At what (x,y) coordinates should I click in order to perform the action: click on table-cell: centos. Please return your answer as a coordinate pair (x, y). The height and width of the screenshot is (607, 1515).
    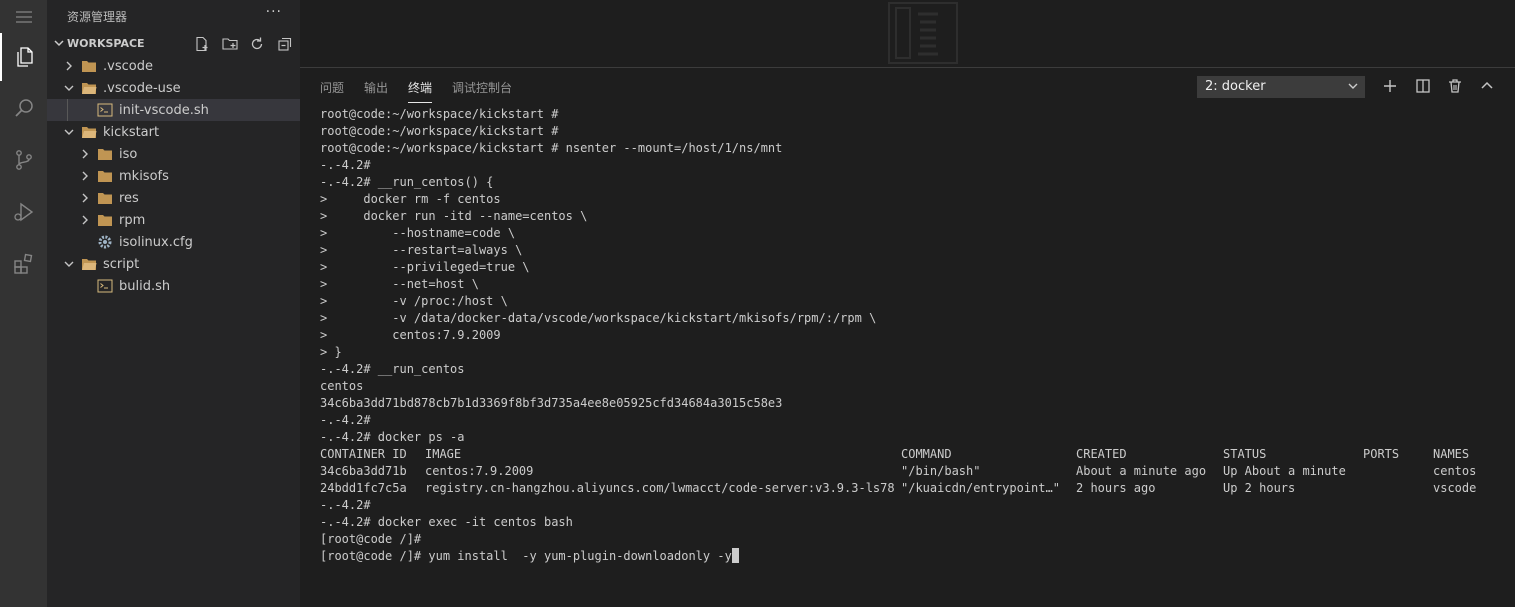
    Looking at the image, I should click on (1455, 471).